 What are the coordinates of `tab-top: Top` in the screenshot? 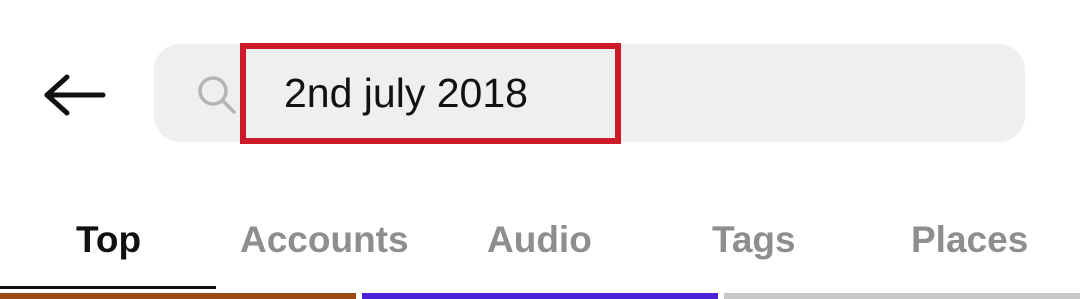 It's located at (108, 240).